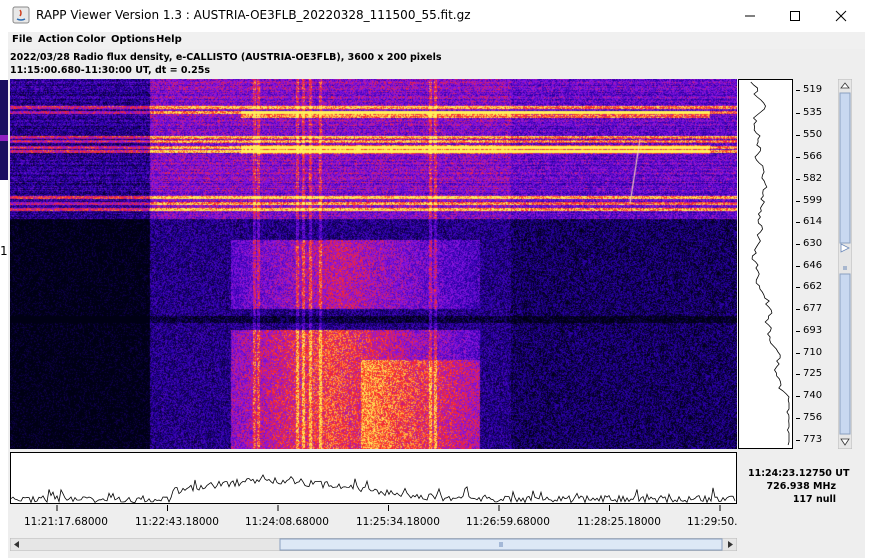 The height and width of the screenshot is (558, 872). Describe the element at coordinates (845, 354) in the screenshot. I see `scroll-thumb-lower` at that location.